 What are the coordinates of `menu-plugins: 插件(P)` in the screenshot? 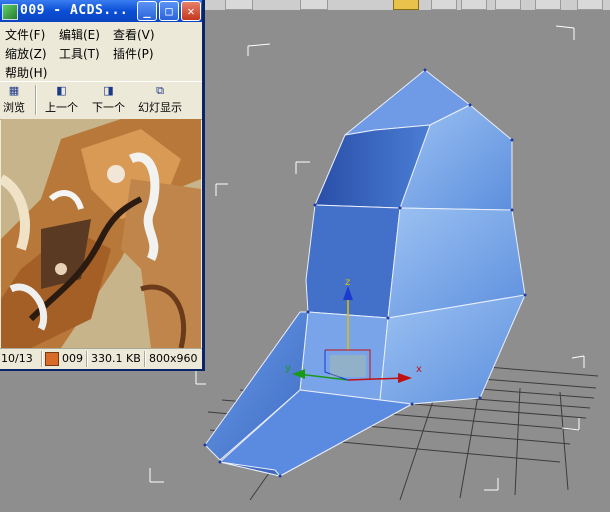 It's located at (133, 53).